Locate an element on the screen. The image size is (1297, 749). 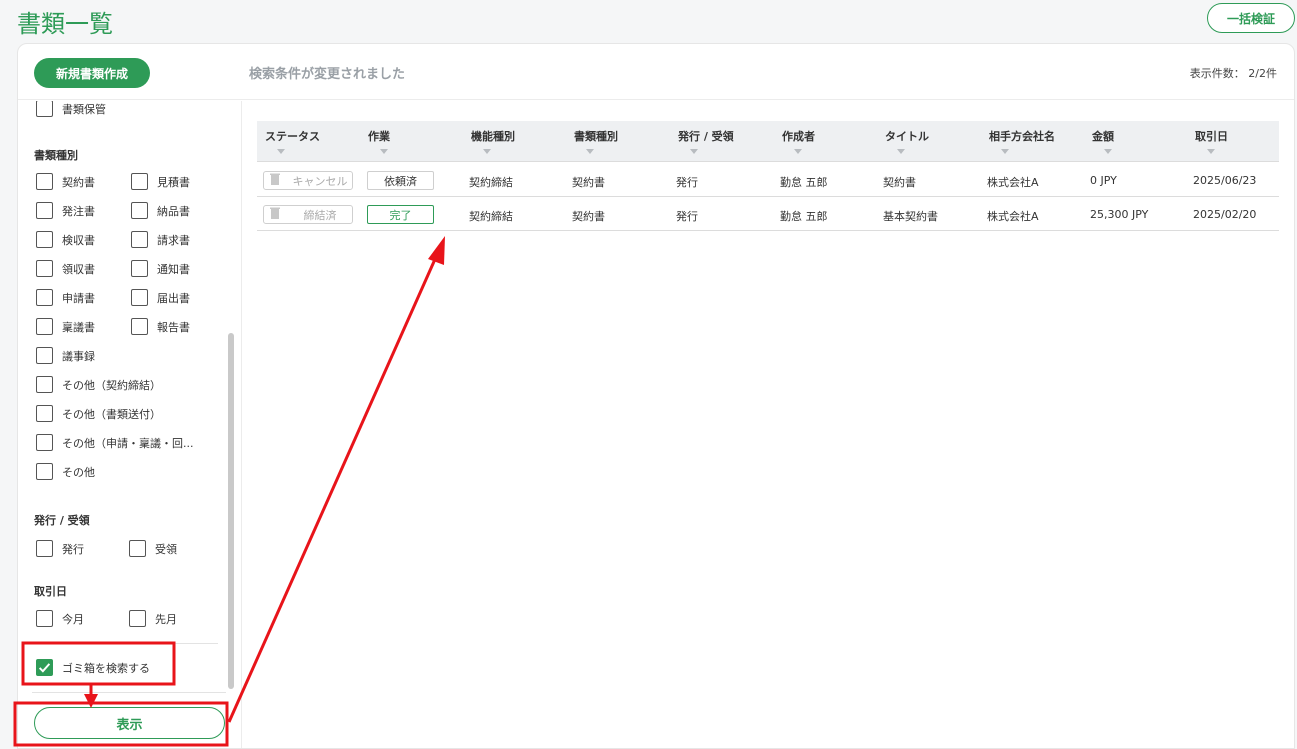
filter-item-last-month: 先月 is located at coordinates (153, 618).